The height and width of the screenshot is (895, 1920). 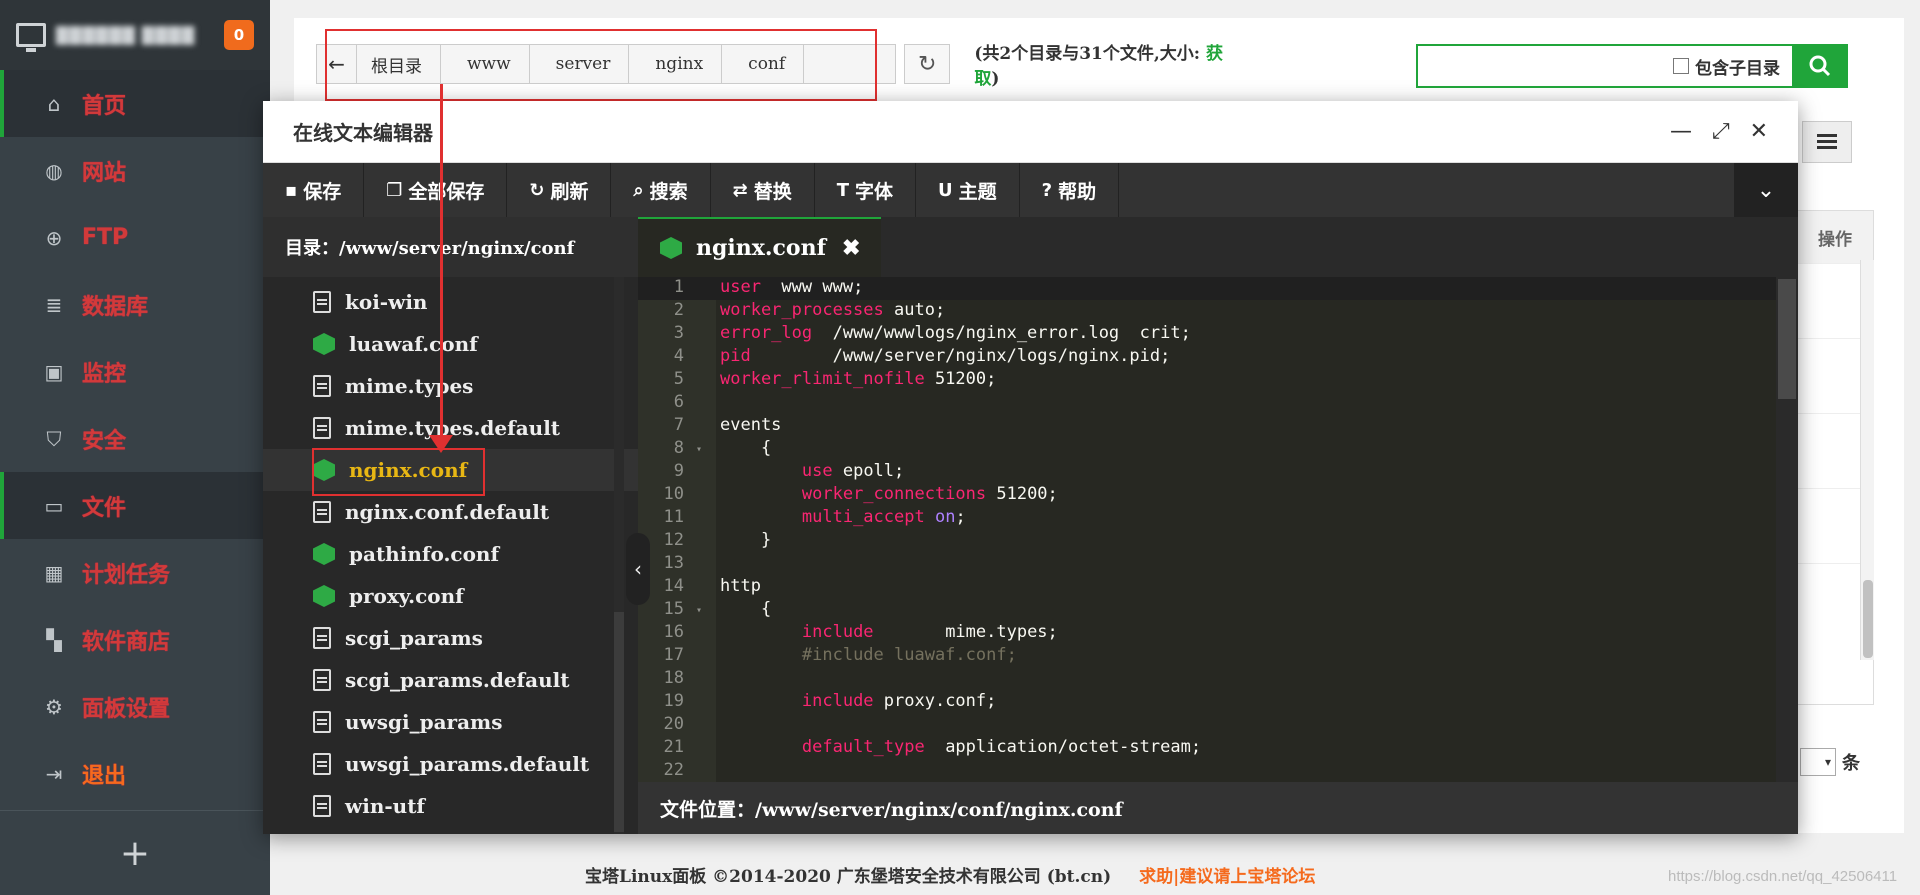 I want to click on page-size-select: ▾, so click(x=1818, y=762).